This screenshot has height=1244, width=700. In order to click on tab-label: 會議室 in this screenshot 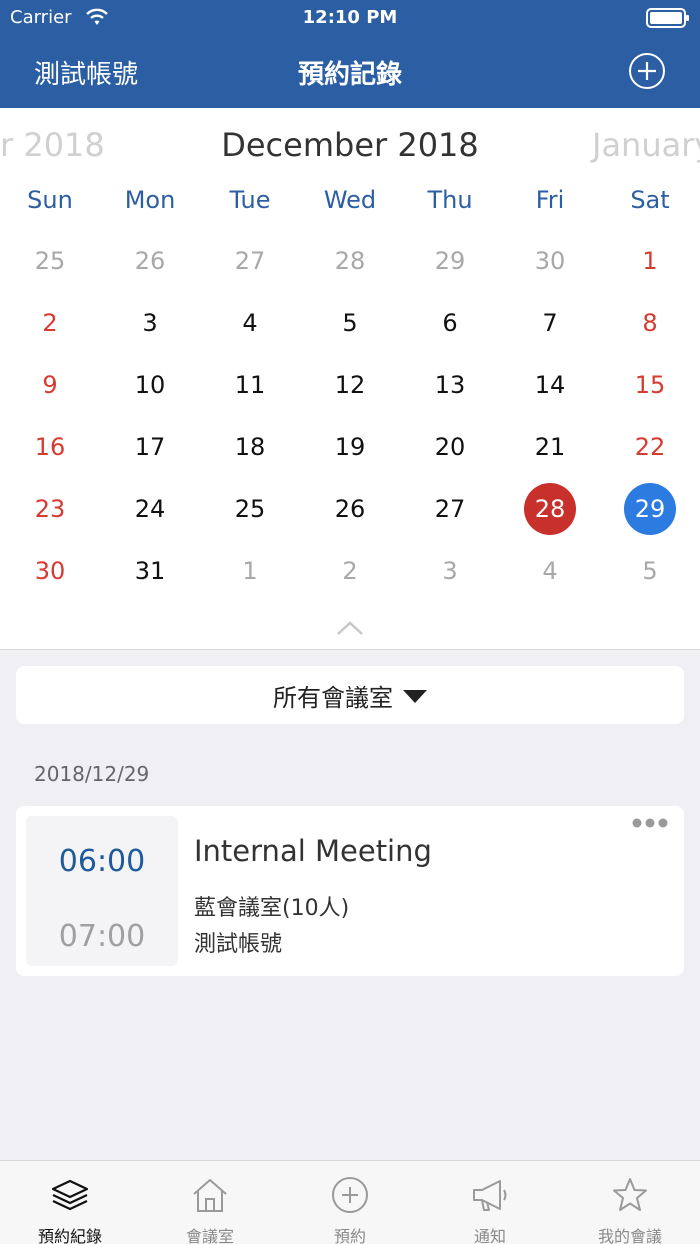, I will do `click(209, 1235)`.